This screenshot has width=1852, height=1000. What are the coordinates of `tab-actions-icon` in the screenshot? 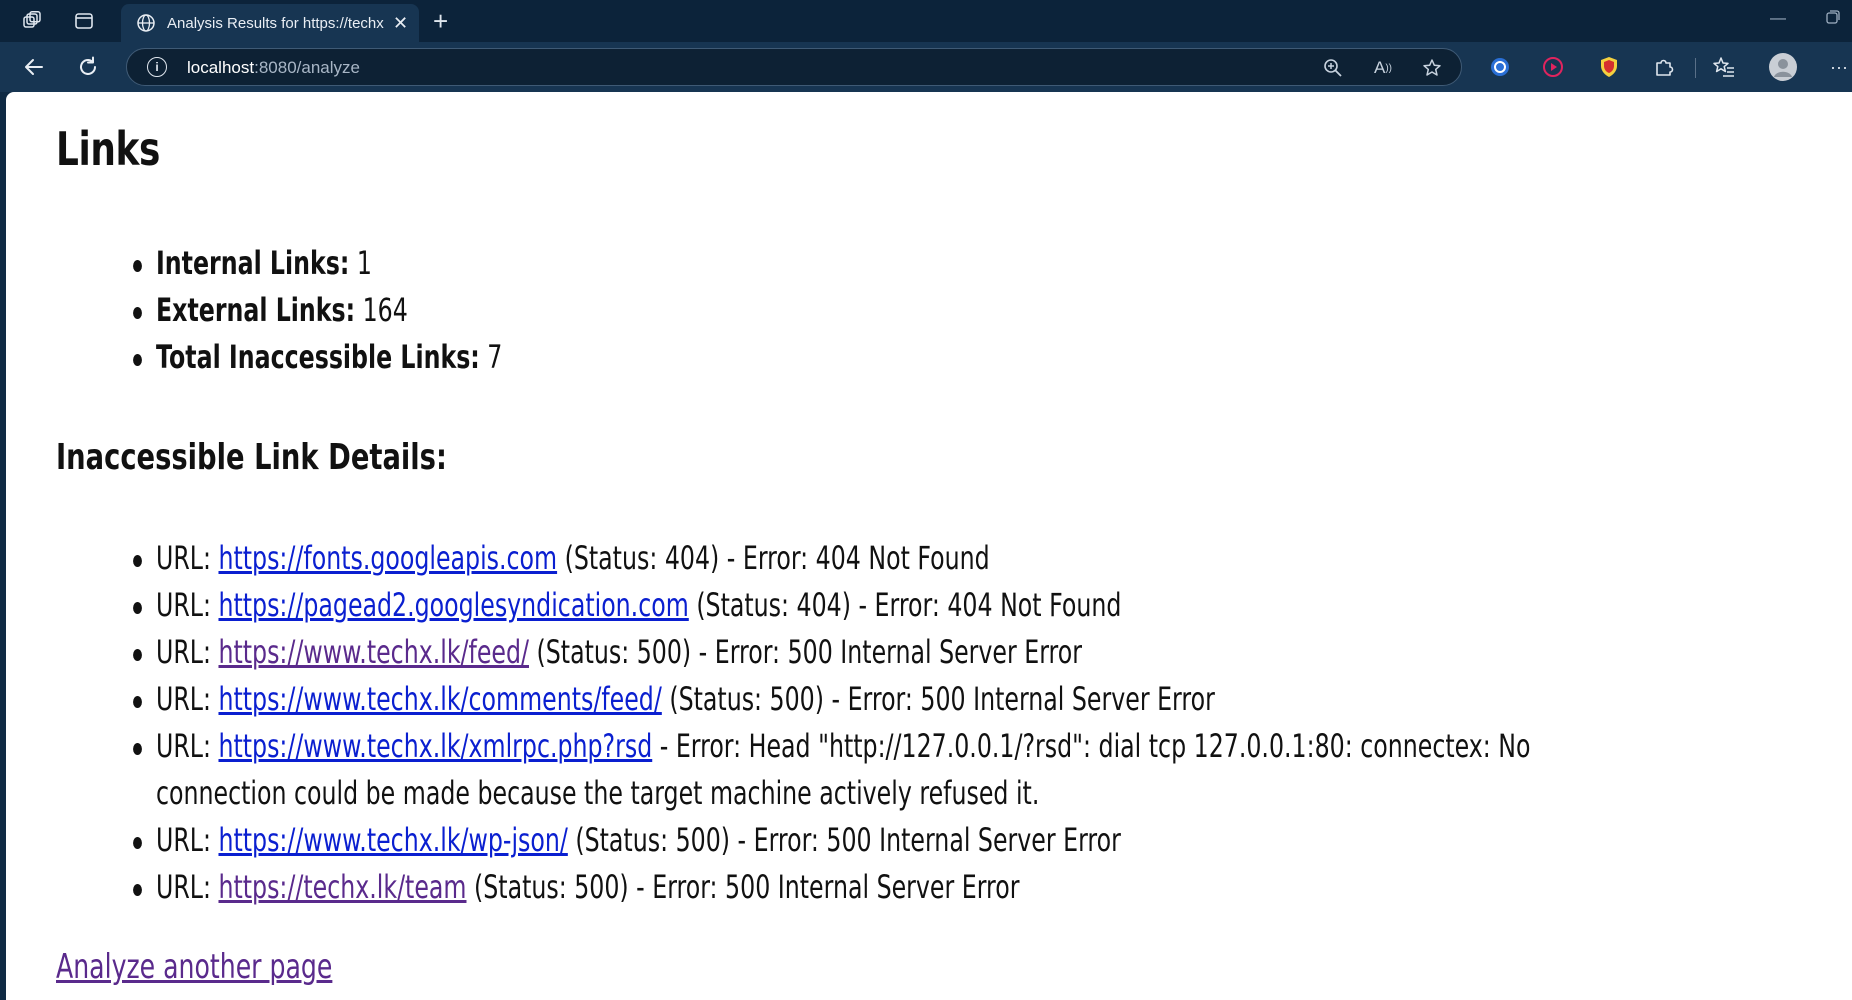 It's located at (84, 21).